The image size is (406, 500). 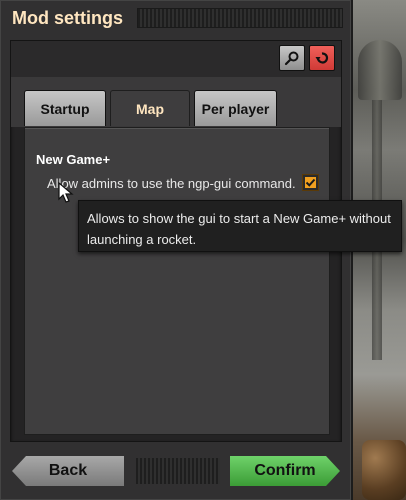 I want to click on titlebar: Mod settings, so click(x=176, y=18).